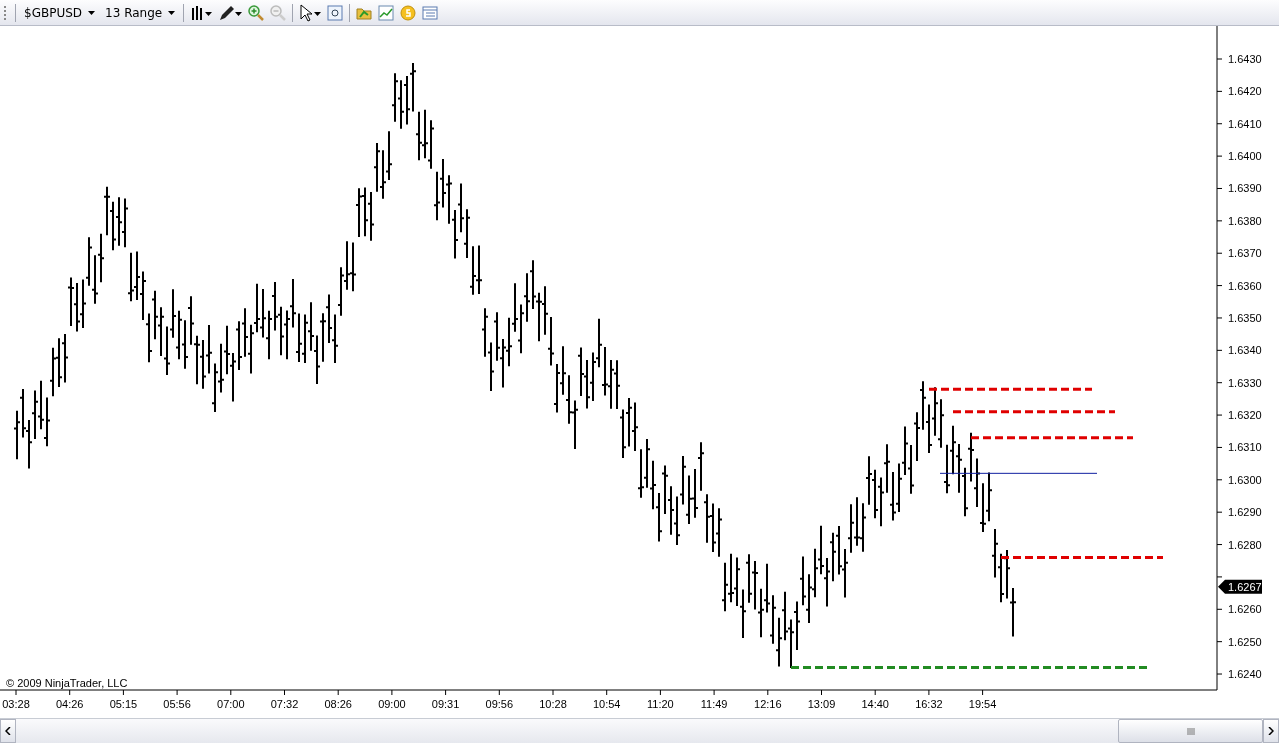 Image resolution: width=1279 pixels, height=743 pixels. I want to click on price-tick-label: 1.6250, so click(1245, 641).